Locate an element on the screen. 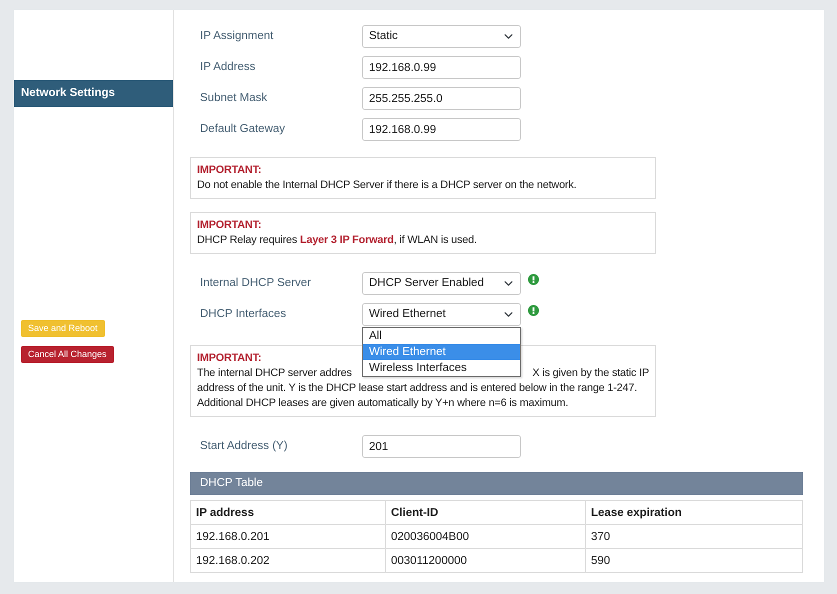  field-label: Start Address (Y) is located at coordinates (244, 446).